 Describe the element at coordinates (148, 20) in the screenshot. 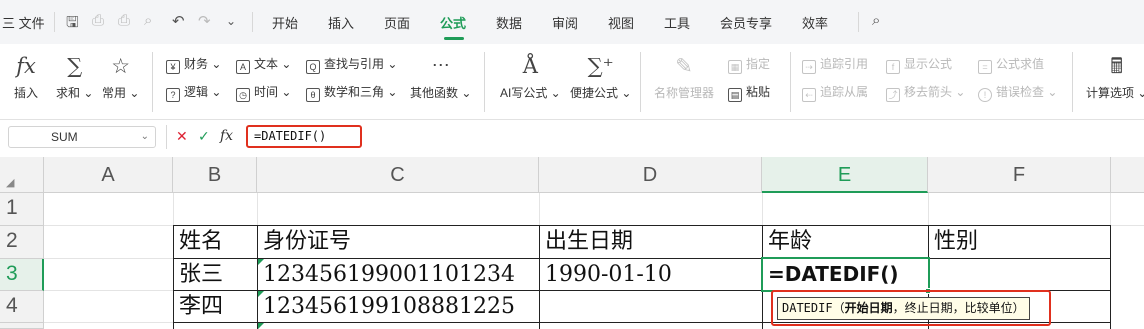

I see `preview-icon: ⌕` at that location.